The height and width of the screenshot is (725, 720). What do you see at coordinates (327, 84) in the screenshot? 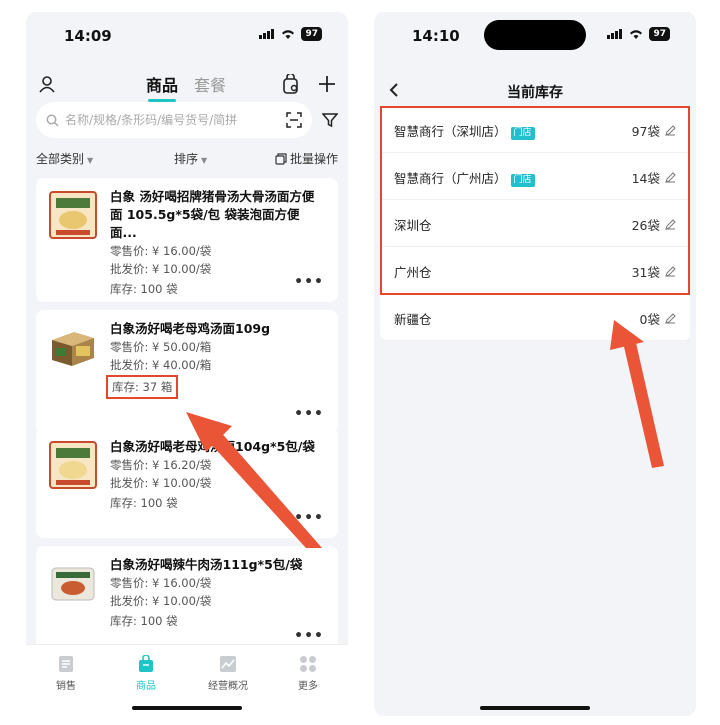
I see `add-icon` at bounding box center [327, 84].